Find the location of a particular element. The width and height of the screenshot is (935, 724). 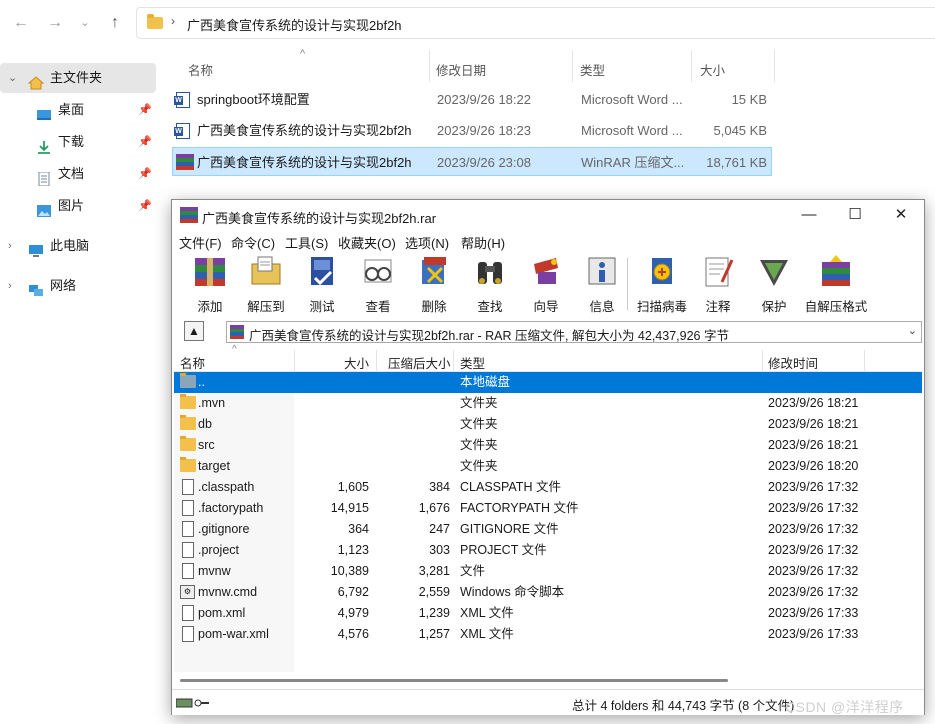

minimize-button: — is located at coordinates (809, 215).